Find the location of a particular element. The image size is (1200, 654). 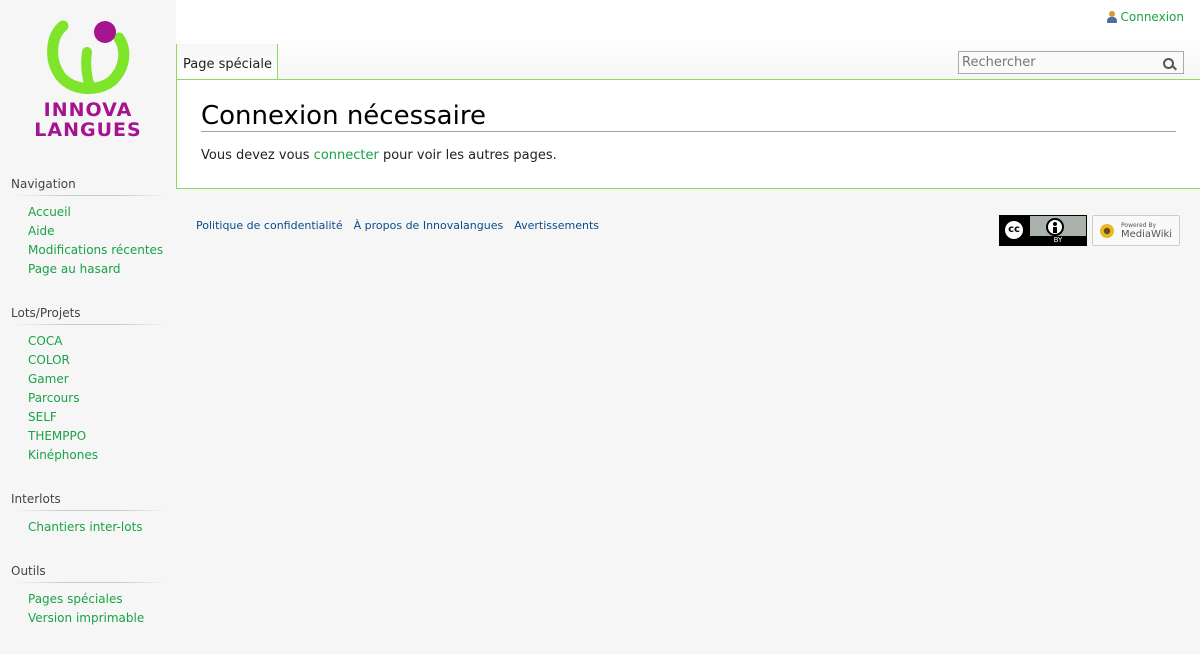

login-link: Connexion is located at coordinates (1145, 17).